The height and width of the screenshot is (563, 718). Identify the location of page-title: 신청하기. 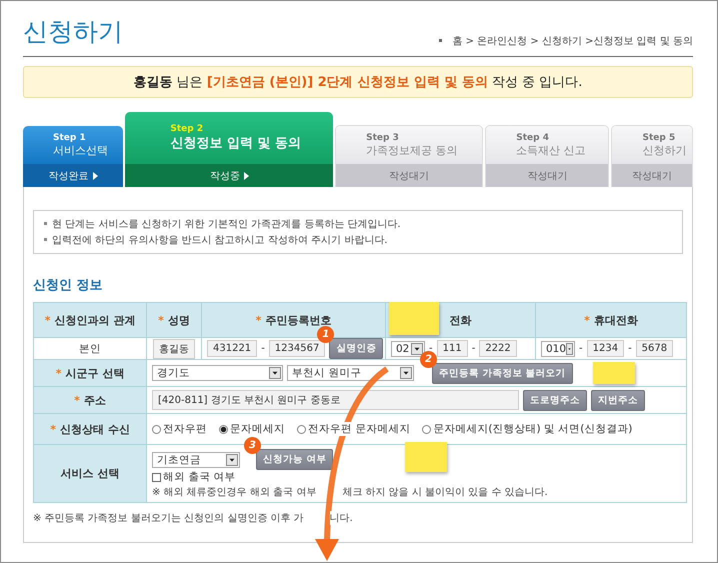
(73, 32).